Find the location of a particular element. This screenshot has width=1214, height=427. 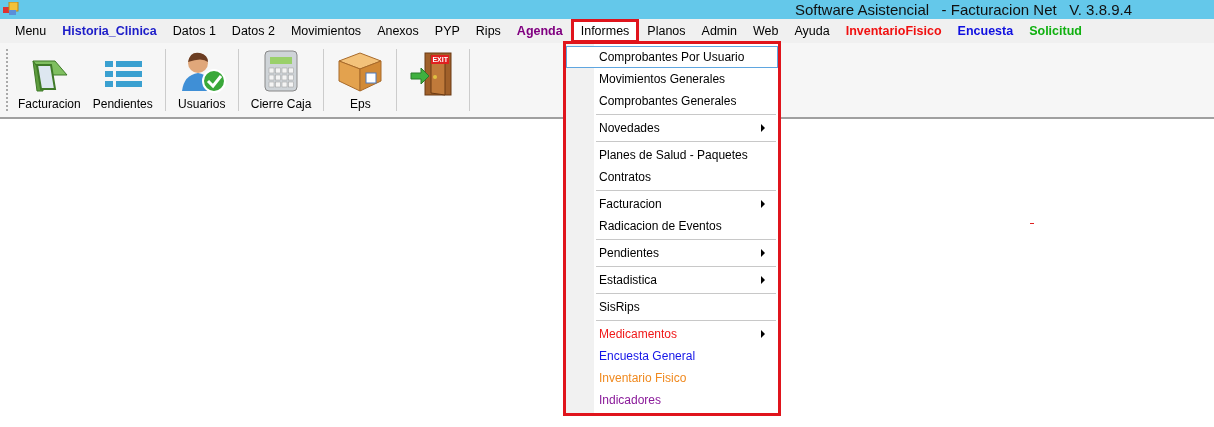

box-icon is located at coordinates (360, 71).